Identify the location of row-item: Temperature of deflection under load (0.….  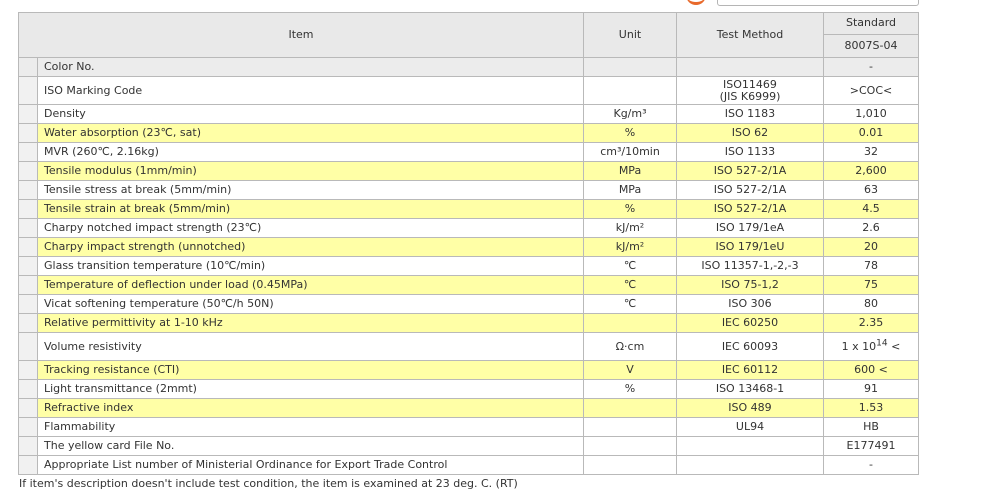
(310, 285).